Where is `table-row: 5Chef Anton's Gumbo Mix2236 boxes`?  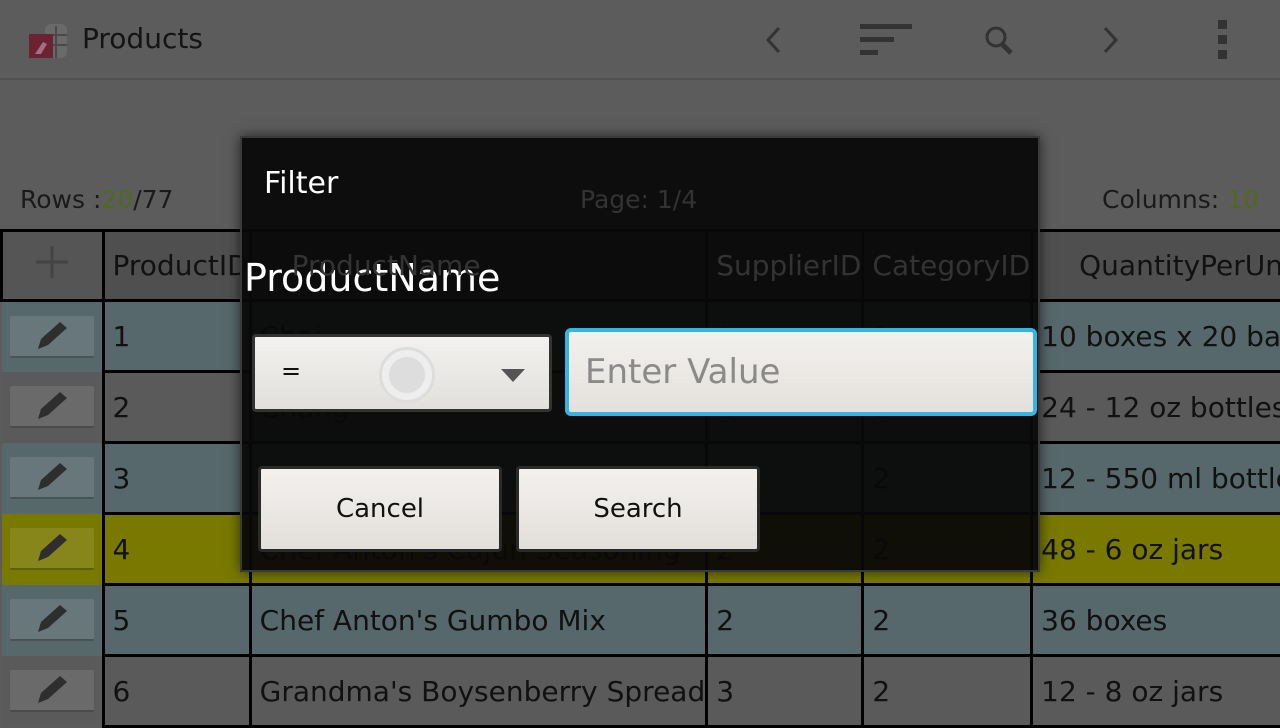
table-row: 5Chef Anton's Gumbo Mix2236 boxes is located at coordinates (641, 620).